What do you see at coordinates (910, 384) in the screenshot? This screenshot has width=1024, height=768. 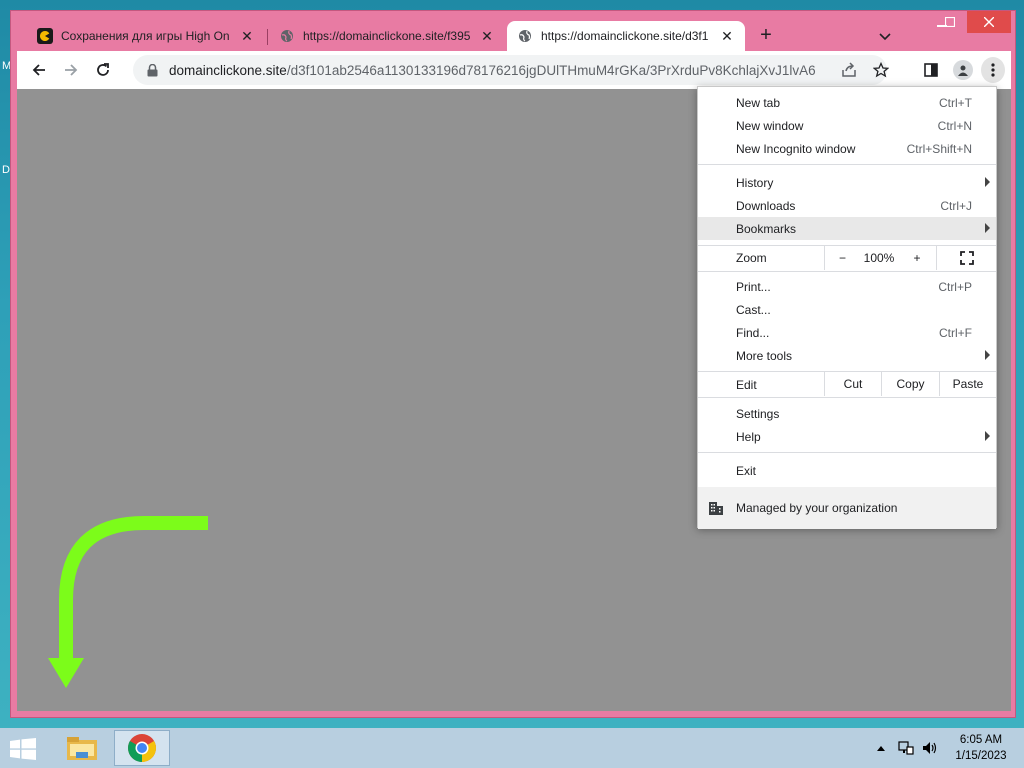 I see `copy-button: Copy` at bounding box center [910, 384].